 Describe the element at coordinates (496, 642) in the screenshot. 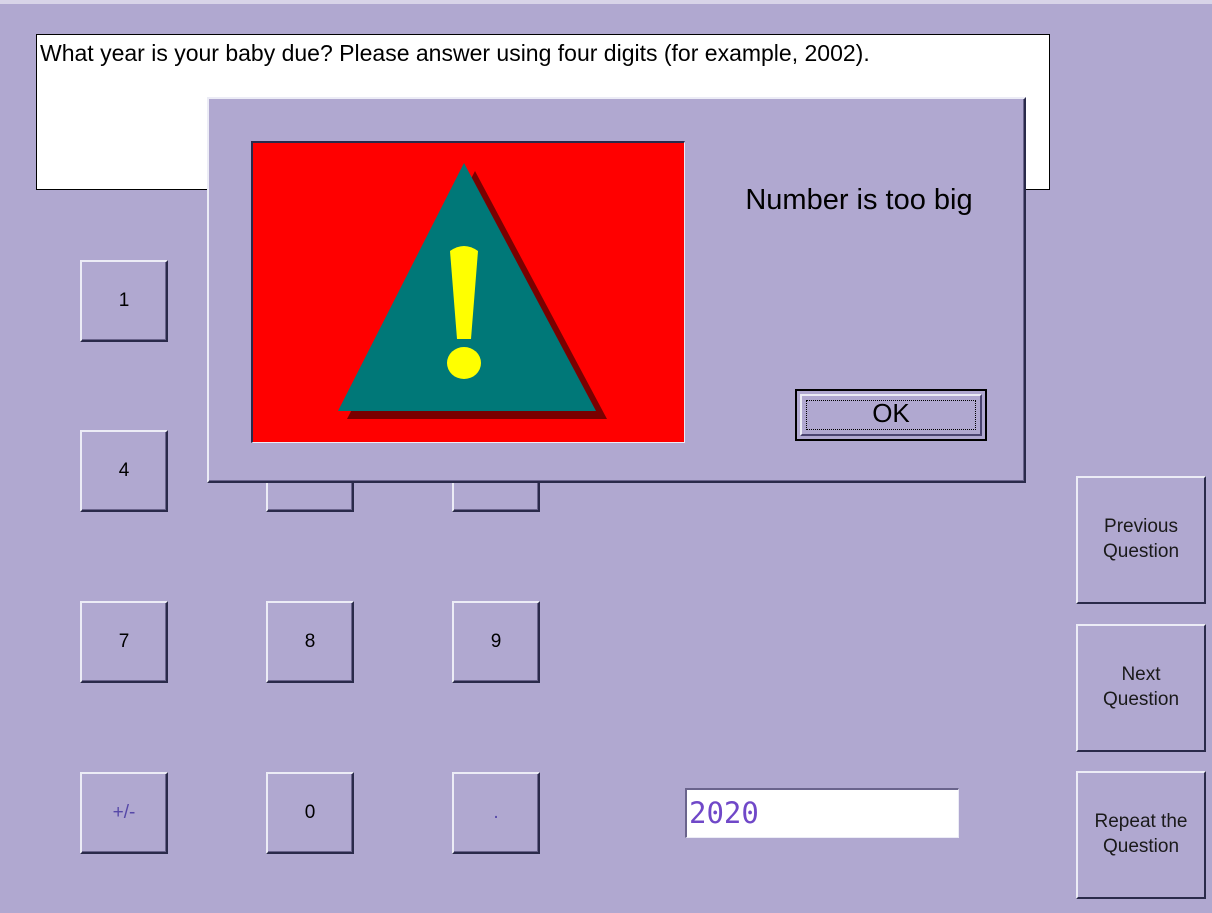

I see `key-9: 9` at that location.